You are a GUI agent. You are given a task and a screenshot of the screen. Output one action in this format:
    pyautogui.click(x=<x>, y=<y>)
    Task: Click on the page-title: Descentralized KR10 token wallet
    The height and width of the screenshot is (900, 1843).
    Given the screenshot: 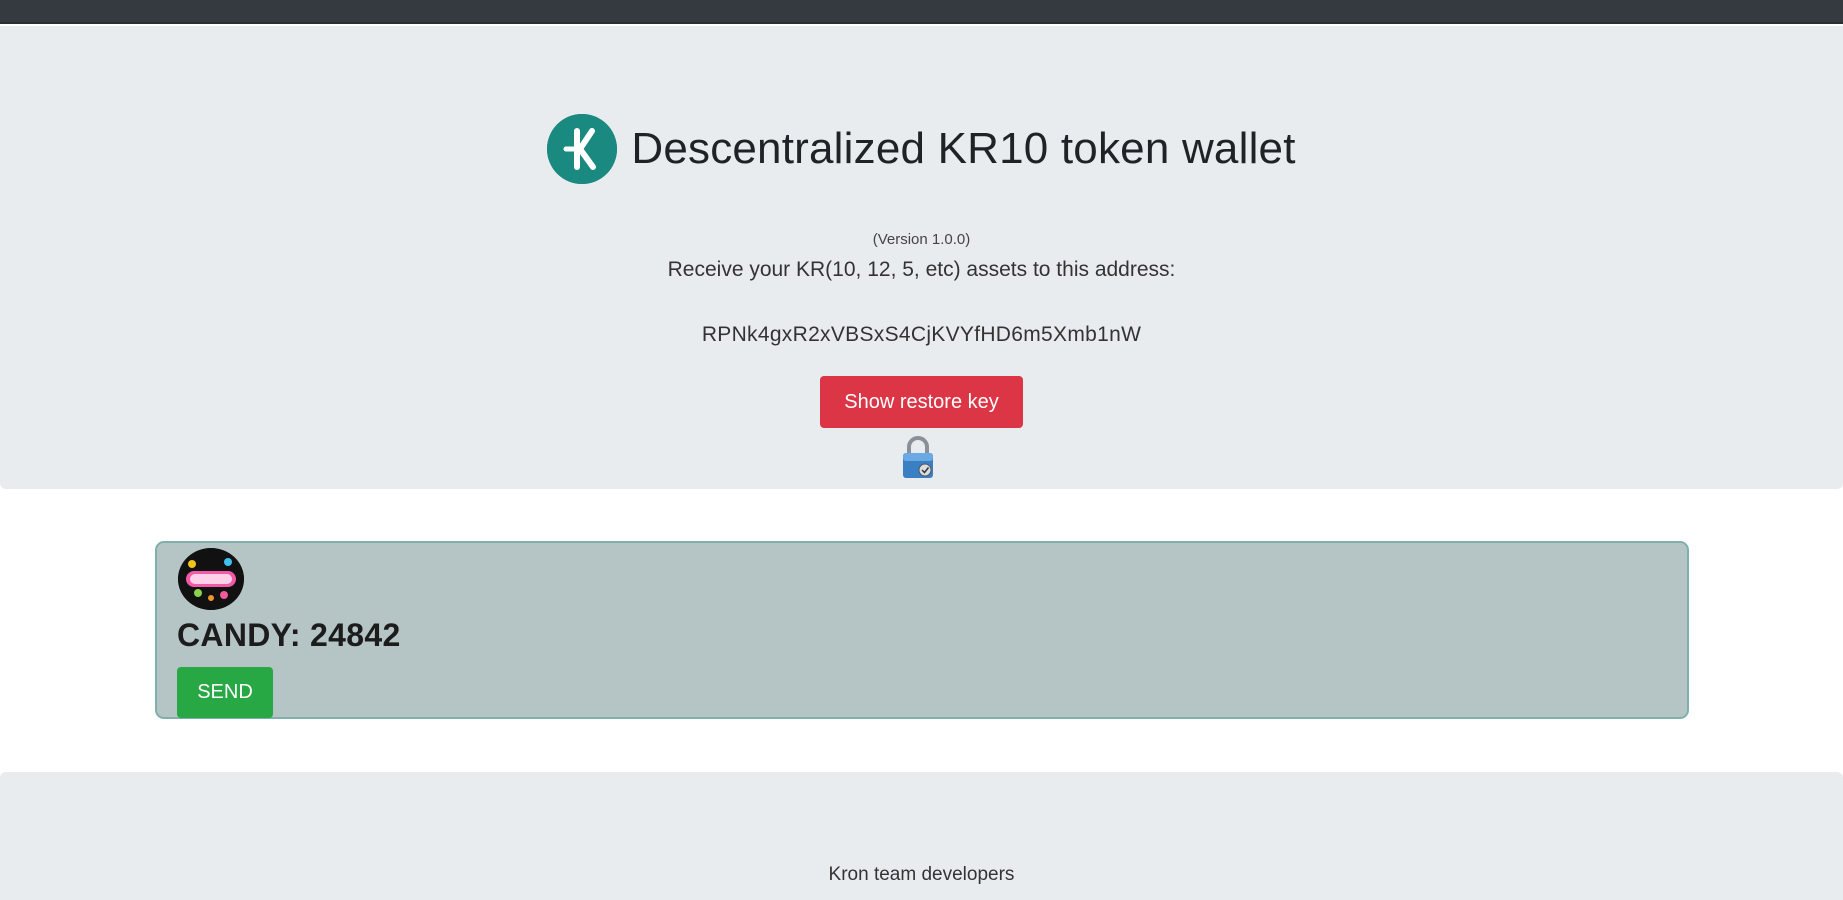 What is the action you would take?
    pyautogui.click(x=963, y=148)
    